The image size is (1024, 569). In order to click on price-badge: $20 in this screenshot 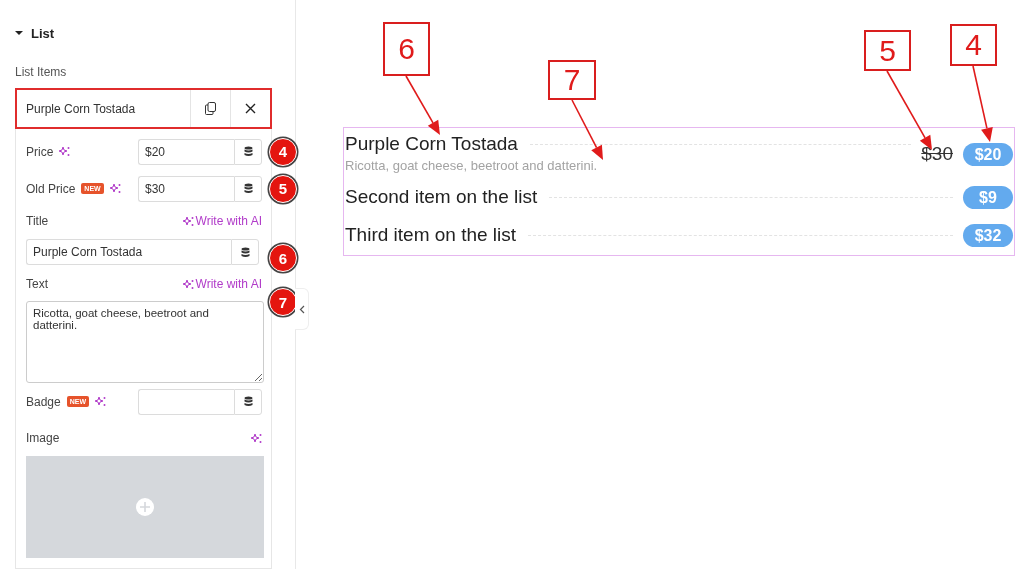, I will do `click(988, 154)`.